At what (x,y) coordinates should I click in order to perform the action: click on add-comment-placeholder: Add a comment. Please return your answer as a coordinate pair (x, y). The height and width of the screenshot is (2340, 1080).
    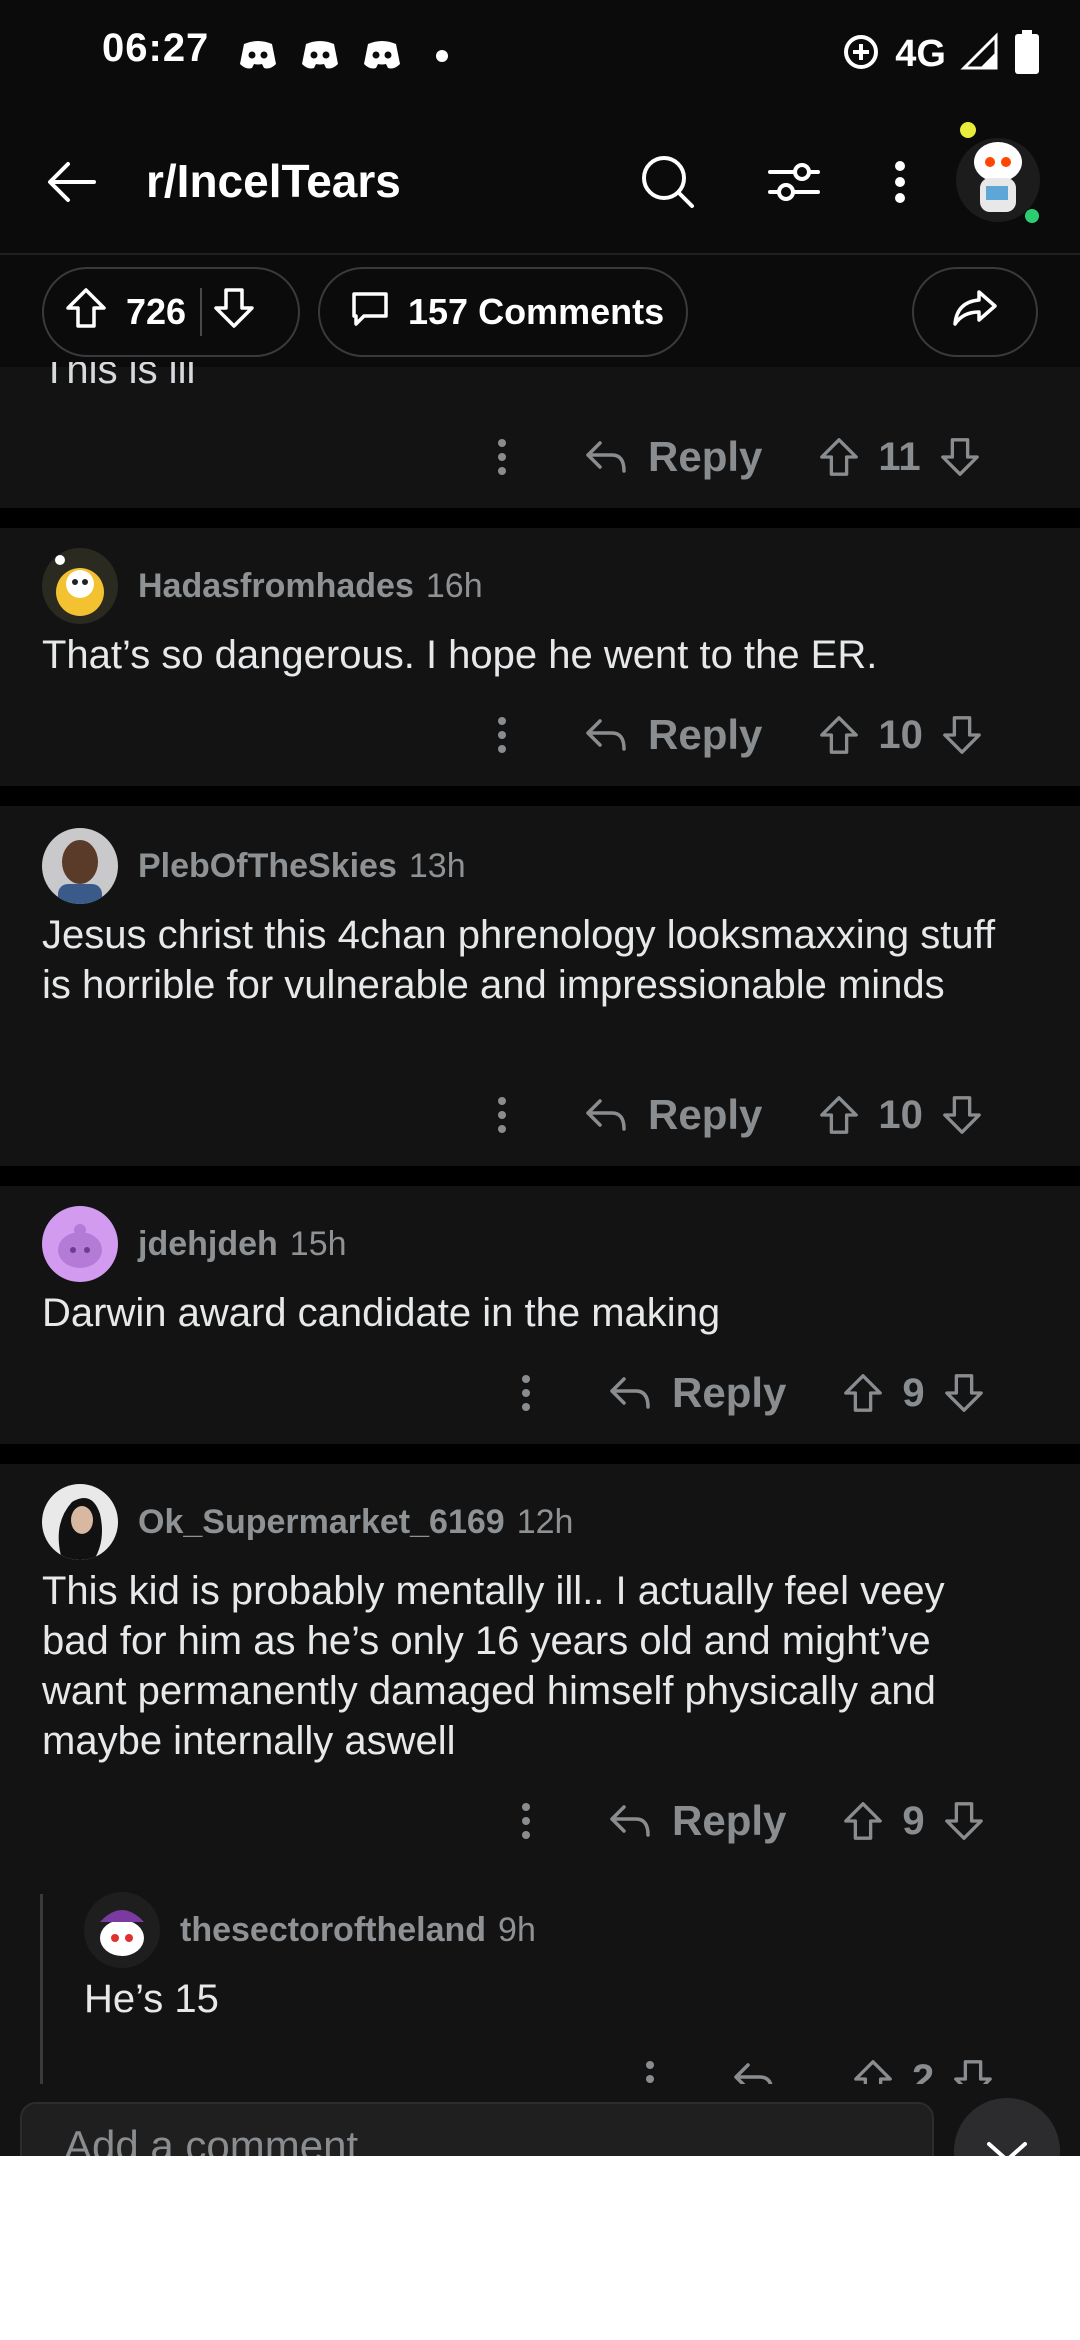
    Looking at the image, I should click on (211, 2139).